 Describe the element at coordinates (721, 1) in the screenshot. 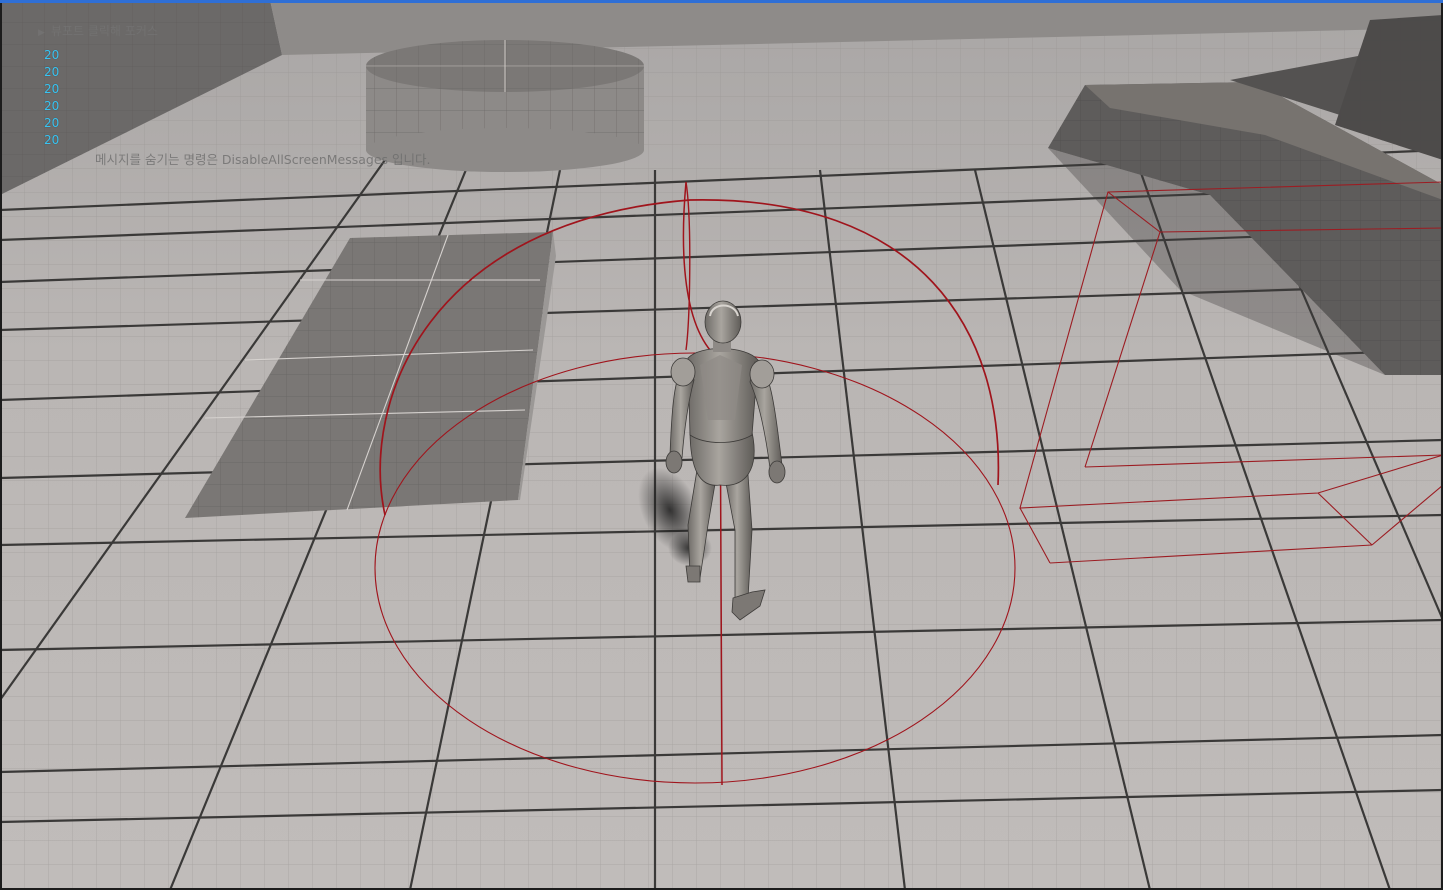

I see `viewport-focus-bar` at that location.